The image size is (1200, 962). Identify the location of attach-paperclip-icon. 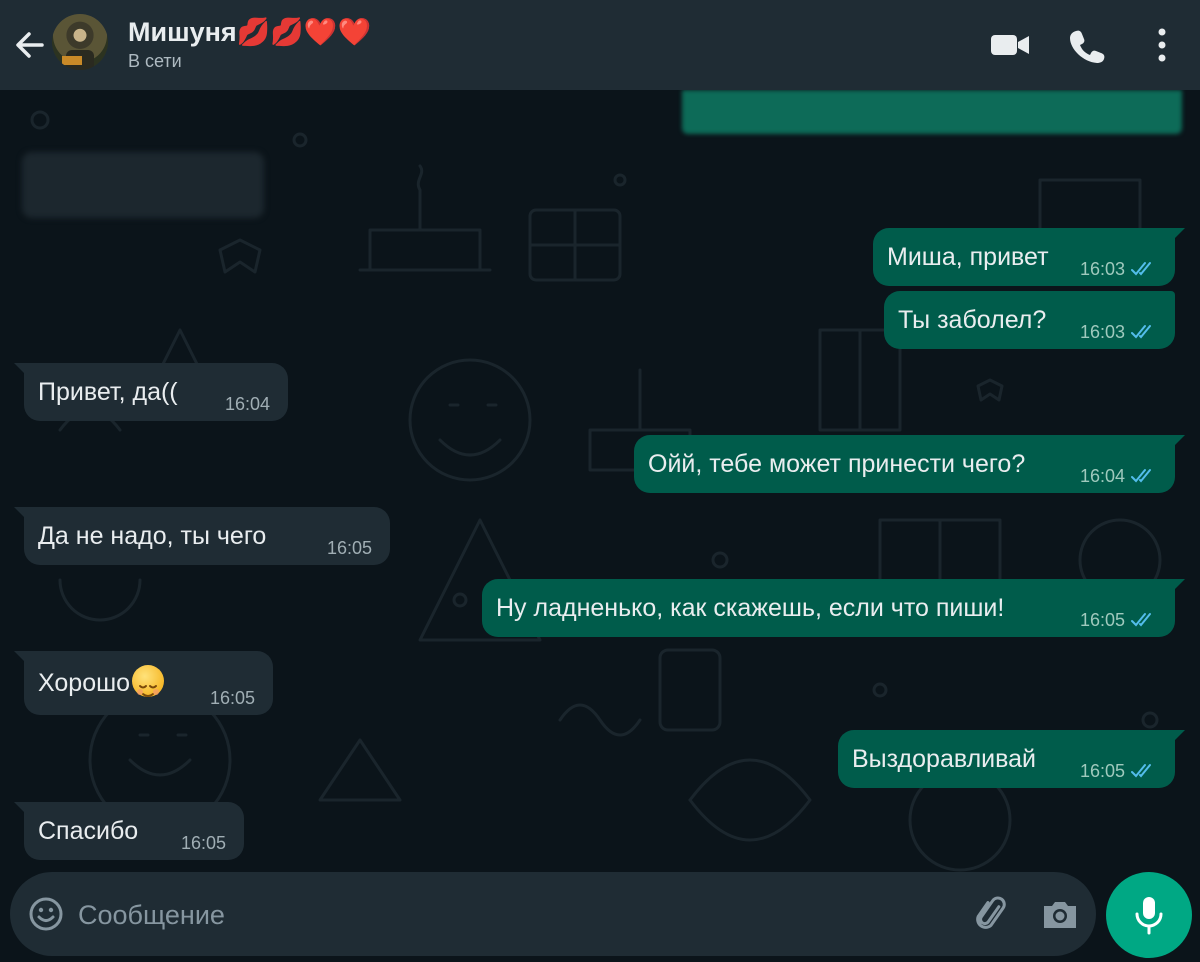
(991, 912).